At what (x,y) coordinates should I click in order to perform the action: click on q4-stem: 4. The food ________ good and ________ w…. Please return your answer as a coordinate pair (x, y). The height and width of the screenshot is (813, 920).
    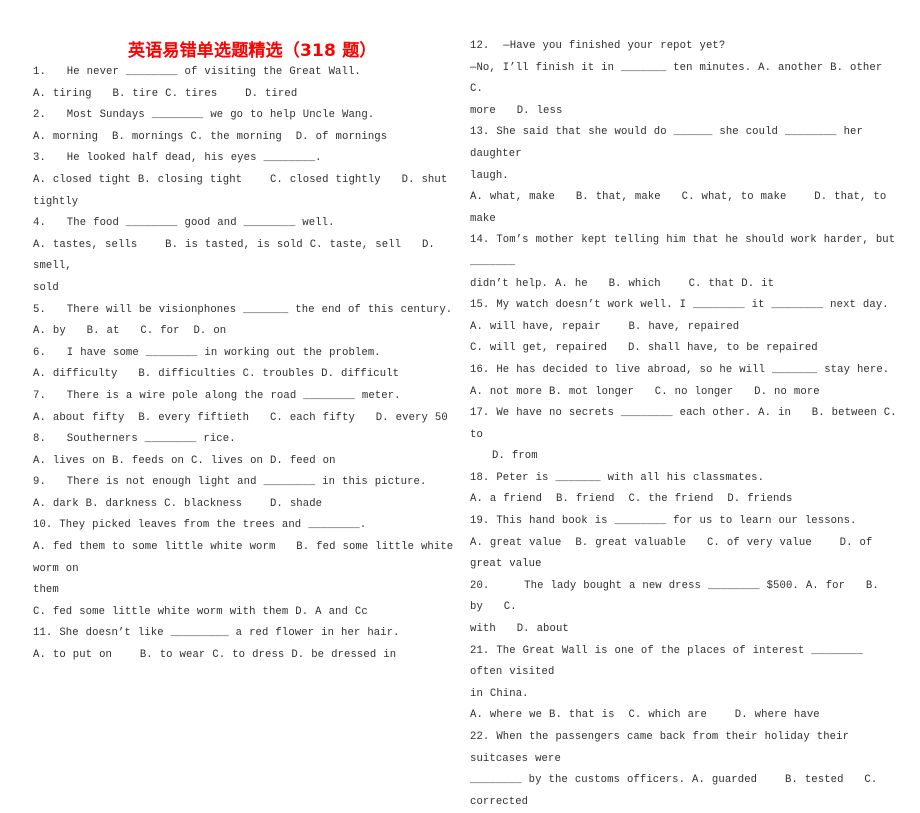
    Looking at the image, I should click on (184, 223).